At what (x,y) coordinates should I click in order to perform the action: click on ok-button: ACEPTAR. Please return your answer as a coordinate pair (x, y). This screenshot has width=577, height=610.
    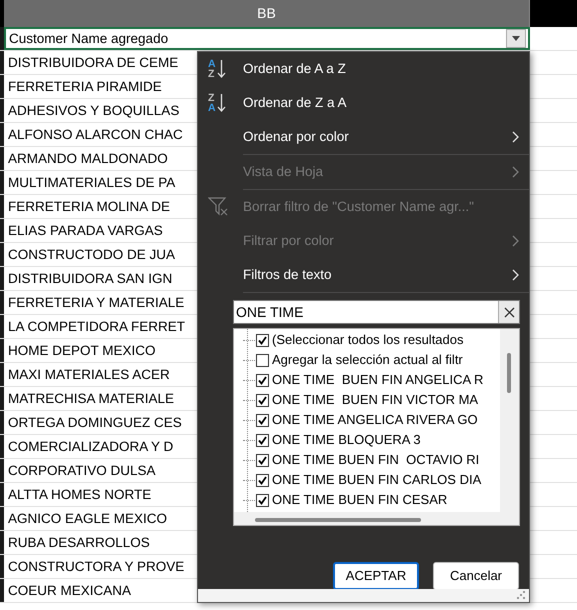
    Looking at the image, I should click on (376, 576).